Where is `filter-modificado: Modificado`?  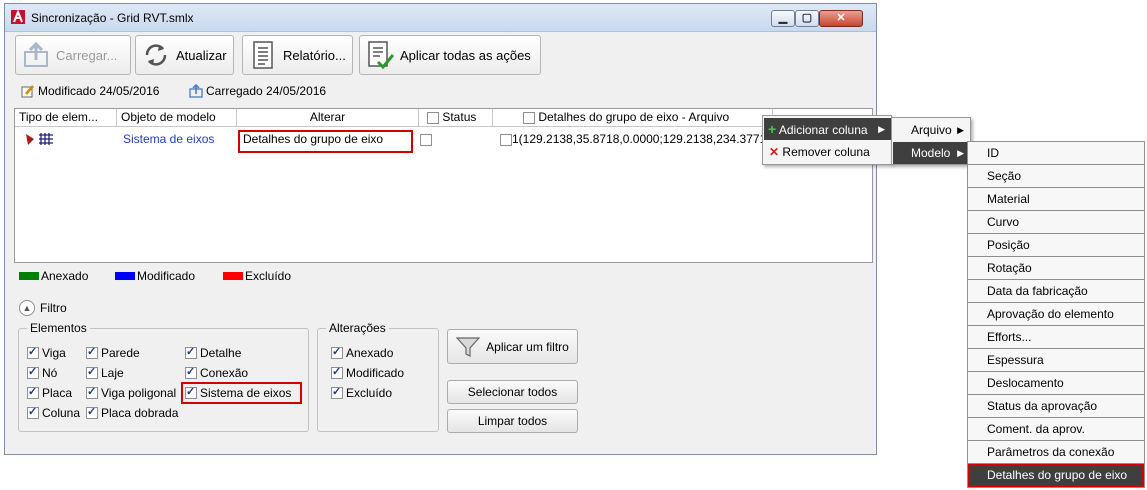
filter-modificado: Modificado is located at coordinates (367, 372).